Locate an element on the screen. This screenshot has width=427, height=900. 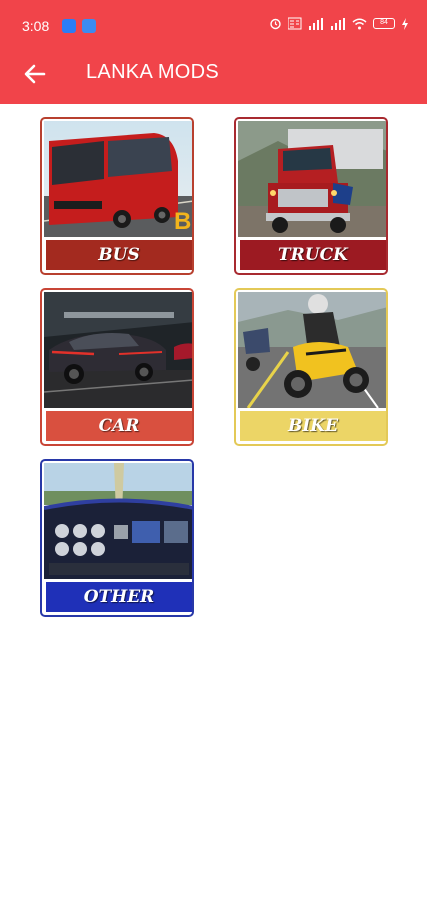
toolbar: LANKA MODS is located at coordinates (213, 77).